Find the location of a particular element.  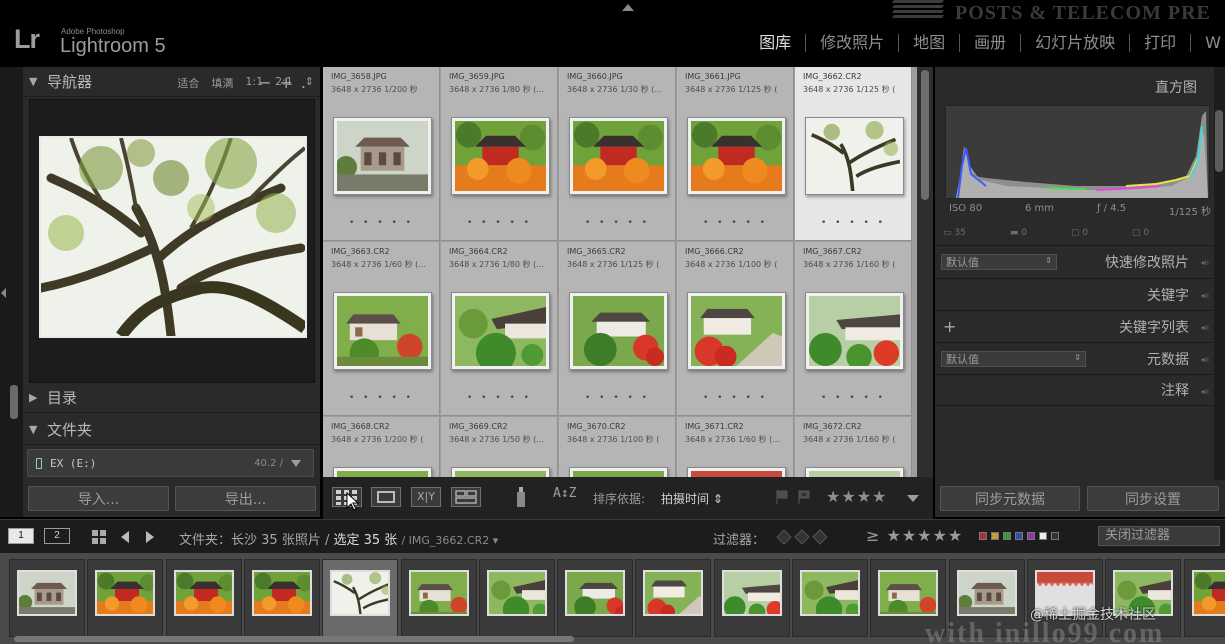

forward-arrow-icon is located at coordinates (150, 539).